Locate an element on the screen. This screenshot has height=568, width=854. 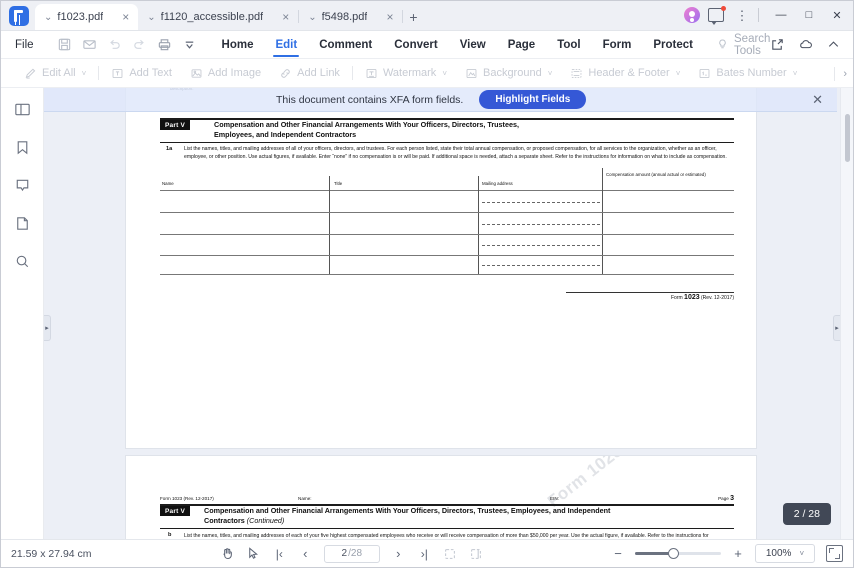
email-icon is located at coordinates (89, 44).